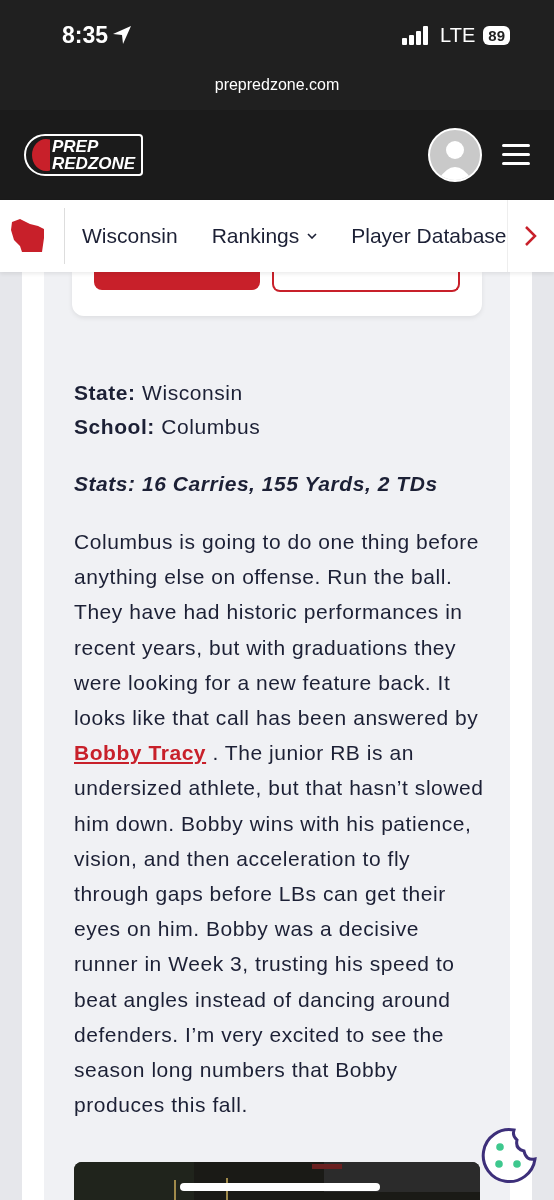 This screenshot has height=1200, width=554. Describe the element at coordinates (429, 236) in the screenshot. I see `nav-link: Player Database` at that location.